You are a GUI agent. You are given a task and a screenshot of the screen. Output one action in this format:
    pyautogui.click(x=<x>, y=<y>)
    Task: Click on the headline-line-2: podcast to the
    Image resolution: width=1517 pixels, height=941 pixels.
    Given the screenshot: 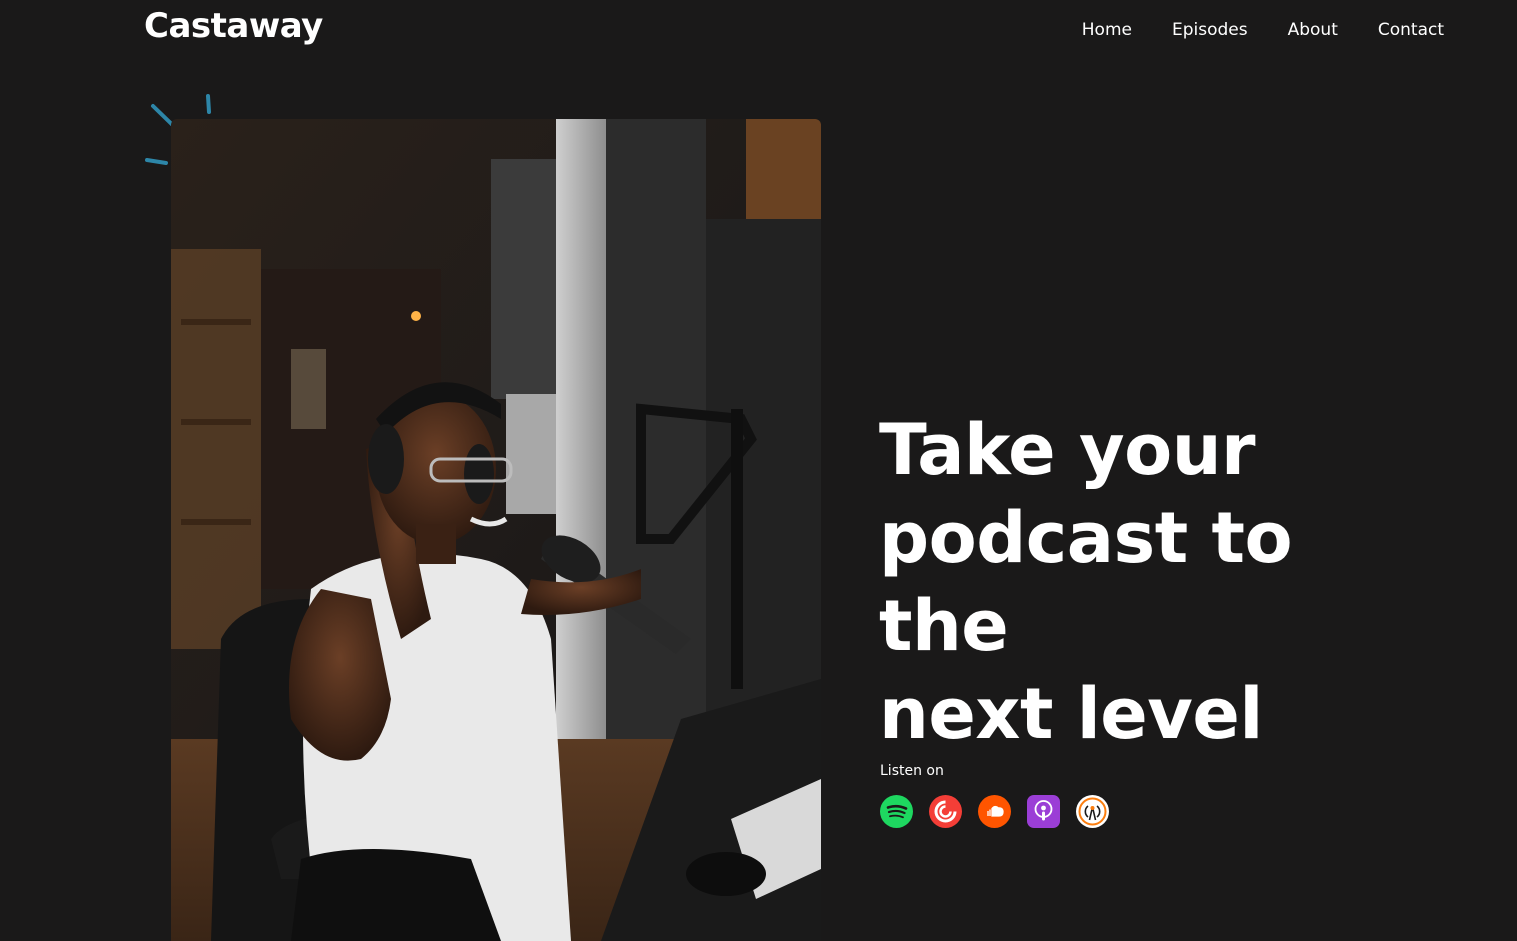 What is the action you would take?
    pyautogui.click(x=1086, y=582)
    